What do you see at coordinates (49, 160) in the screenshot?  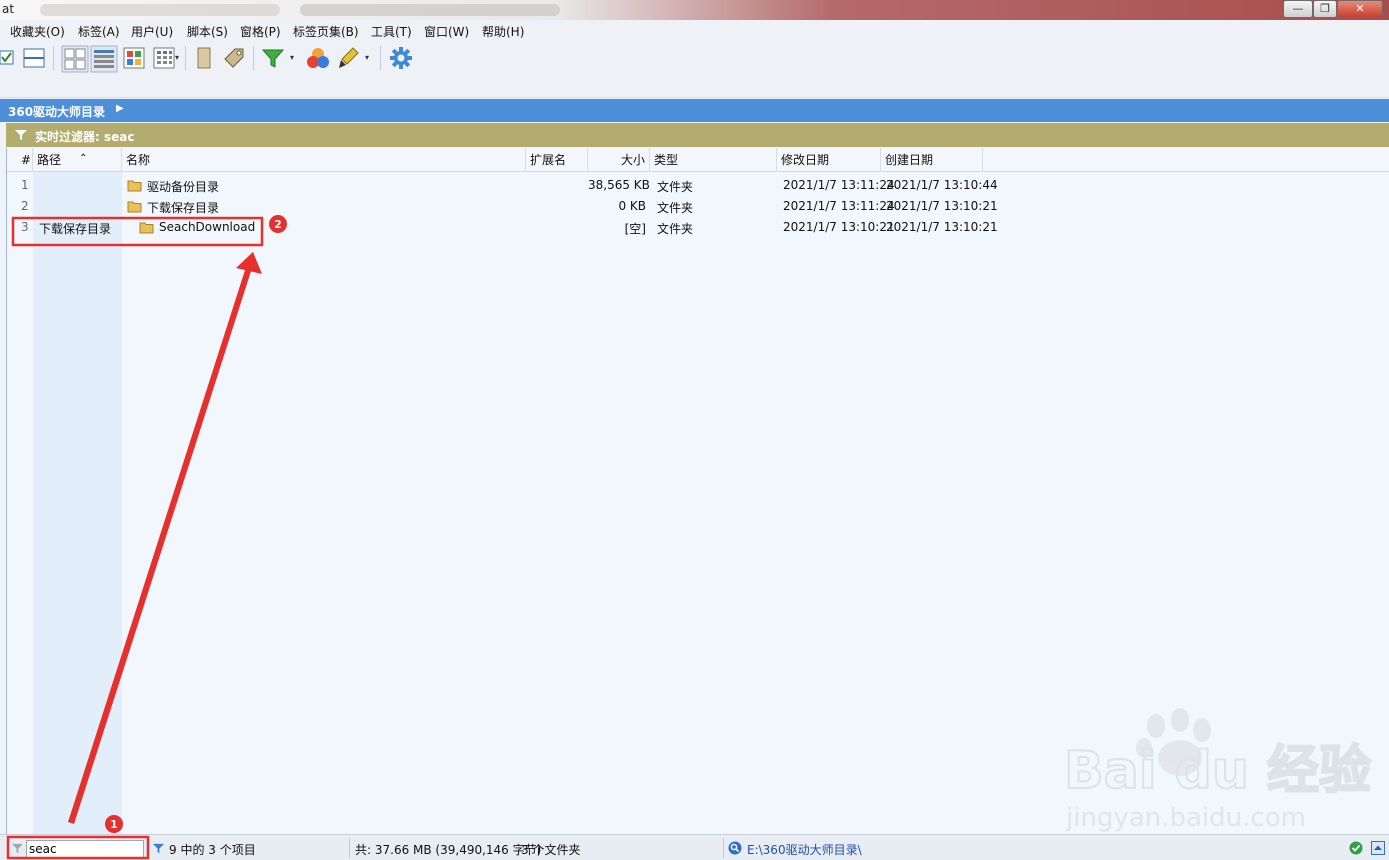 I see `column-path-label: 路径` at bounding box center [49, 160].